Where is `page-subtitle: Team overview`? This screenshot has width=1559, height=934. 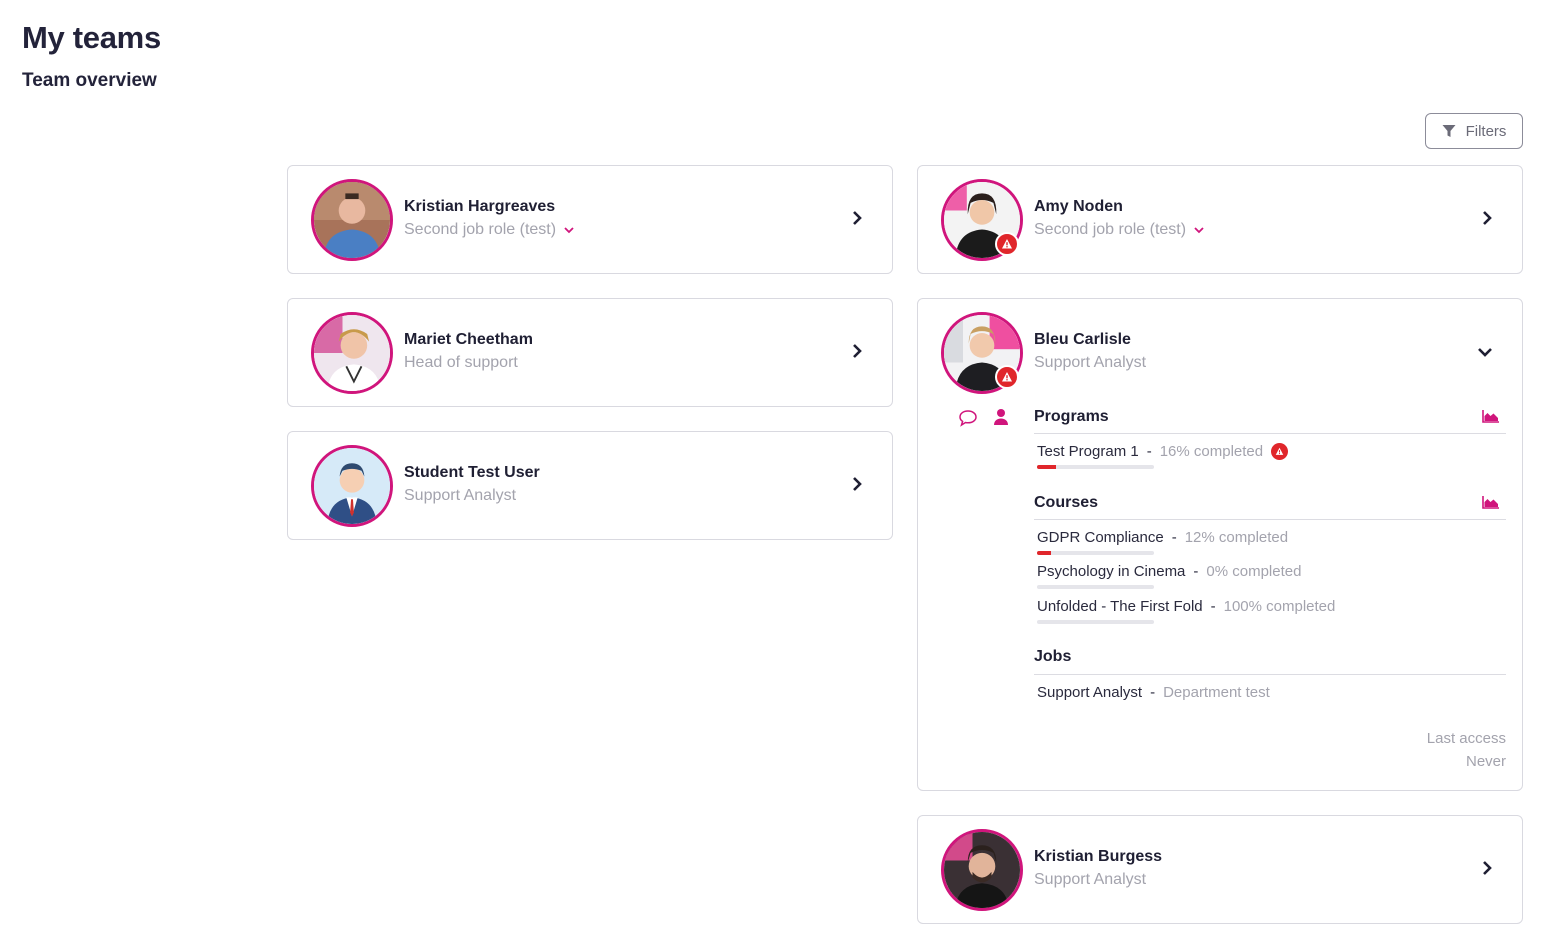
page-subtitle: Team overview is located at coordinates (89, 80).